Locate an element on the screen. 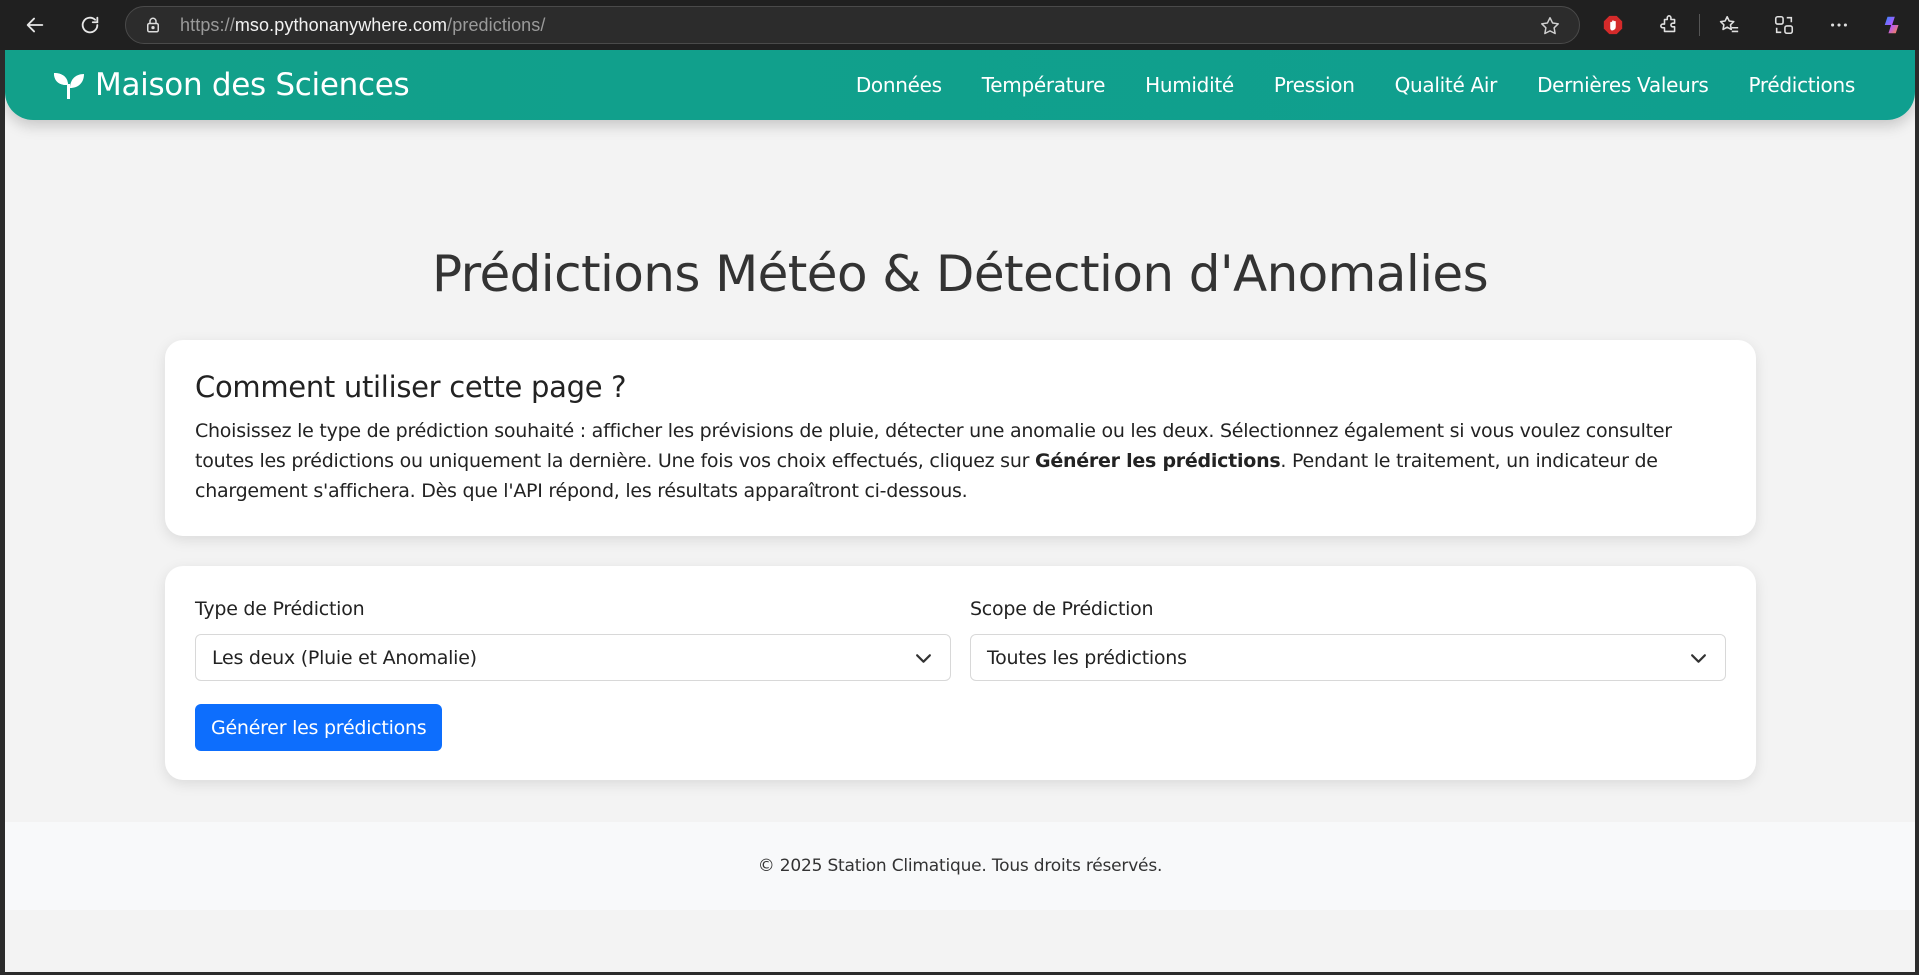 This screenshot has height=975, width=1919. back-arrow-icon is located at coordinates (35, 25).